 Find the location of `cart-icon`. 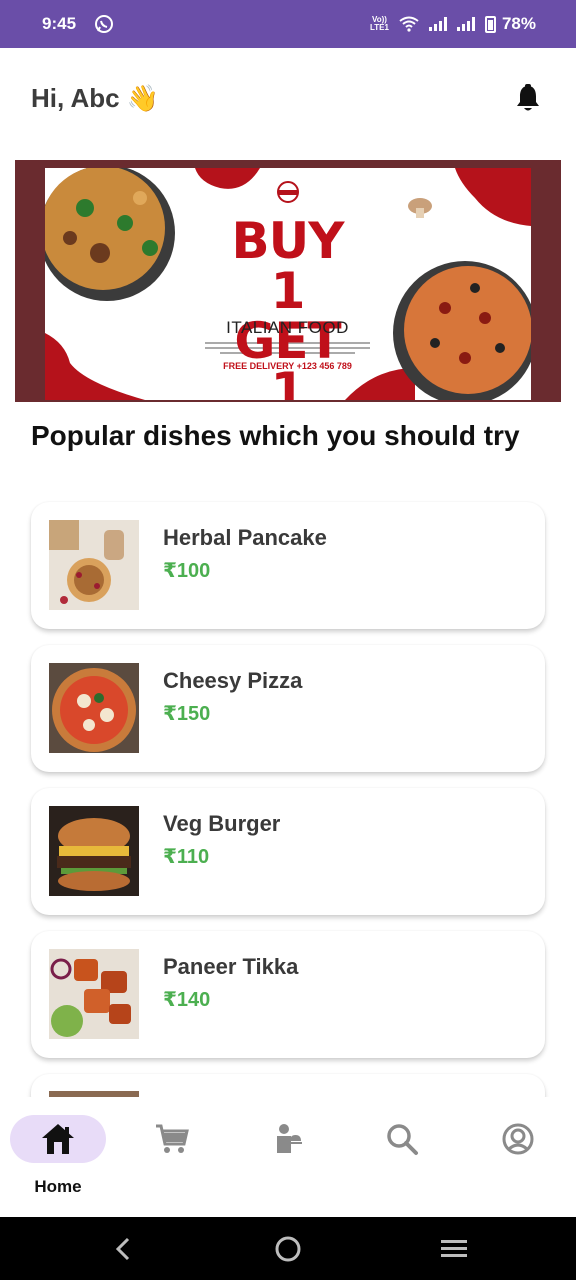

cart-icon is located at coordinates (172, 1138).